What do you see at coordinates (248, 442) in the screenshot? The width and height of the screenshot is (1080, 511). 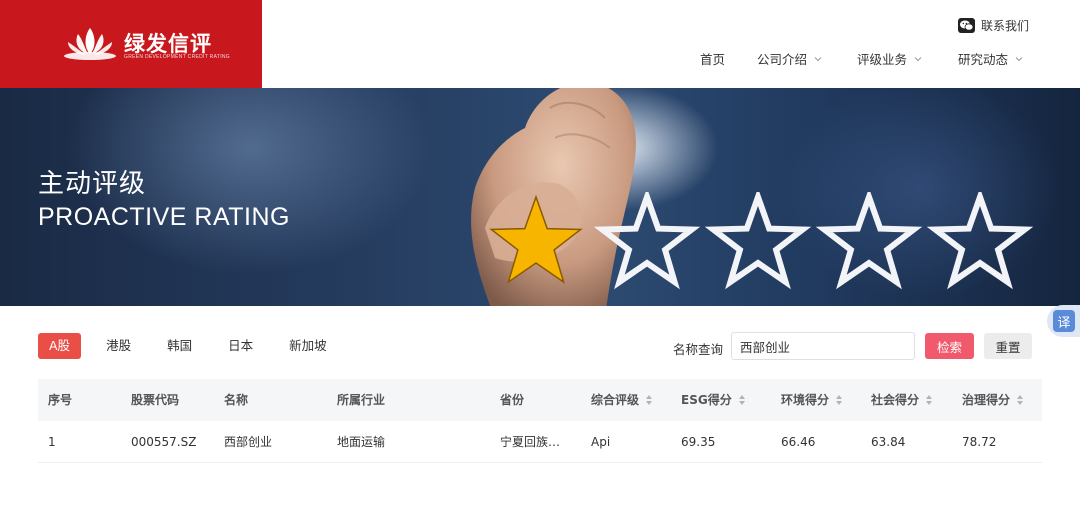 I see `table-cell: 西部创业` at bounding box center [248, 442].